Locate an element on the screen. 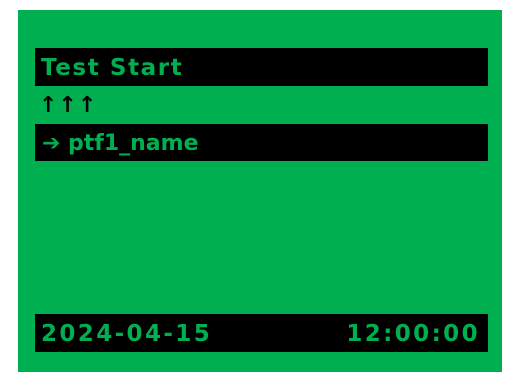 The width and height of the screenshot is (518, 381). menu-item-selected: ➔ ptf1_name is located at coordinates (261, 142).